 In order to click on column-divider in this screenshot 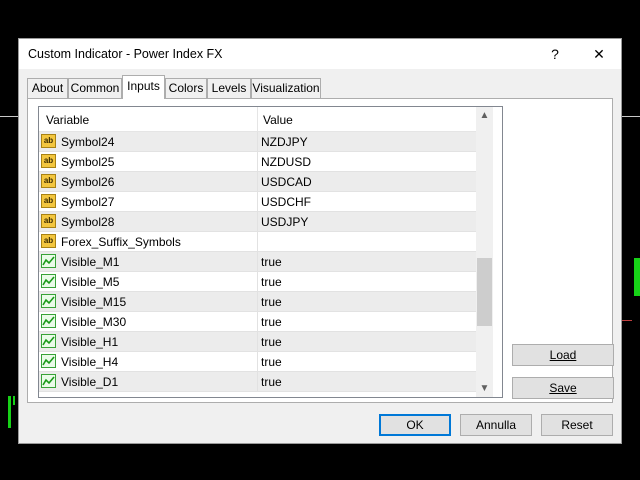, I will do `click(257, 119)`.